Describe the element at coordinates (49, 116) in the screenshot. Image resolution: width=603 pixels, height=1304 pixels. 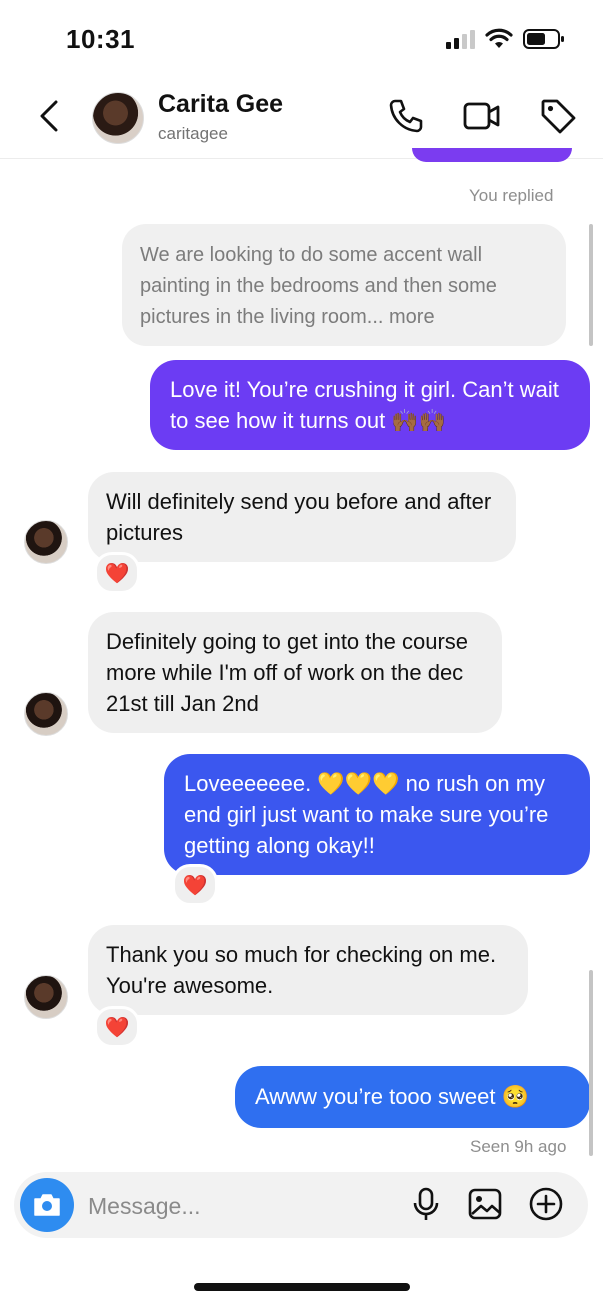
I see `back-chevron-icon` at that location.